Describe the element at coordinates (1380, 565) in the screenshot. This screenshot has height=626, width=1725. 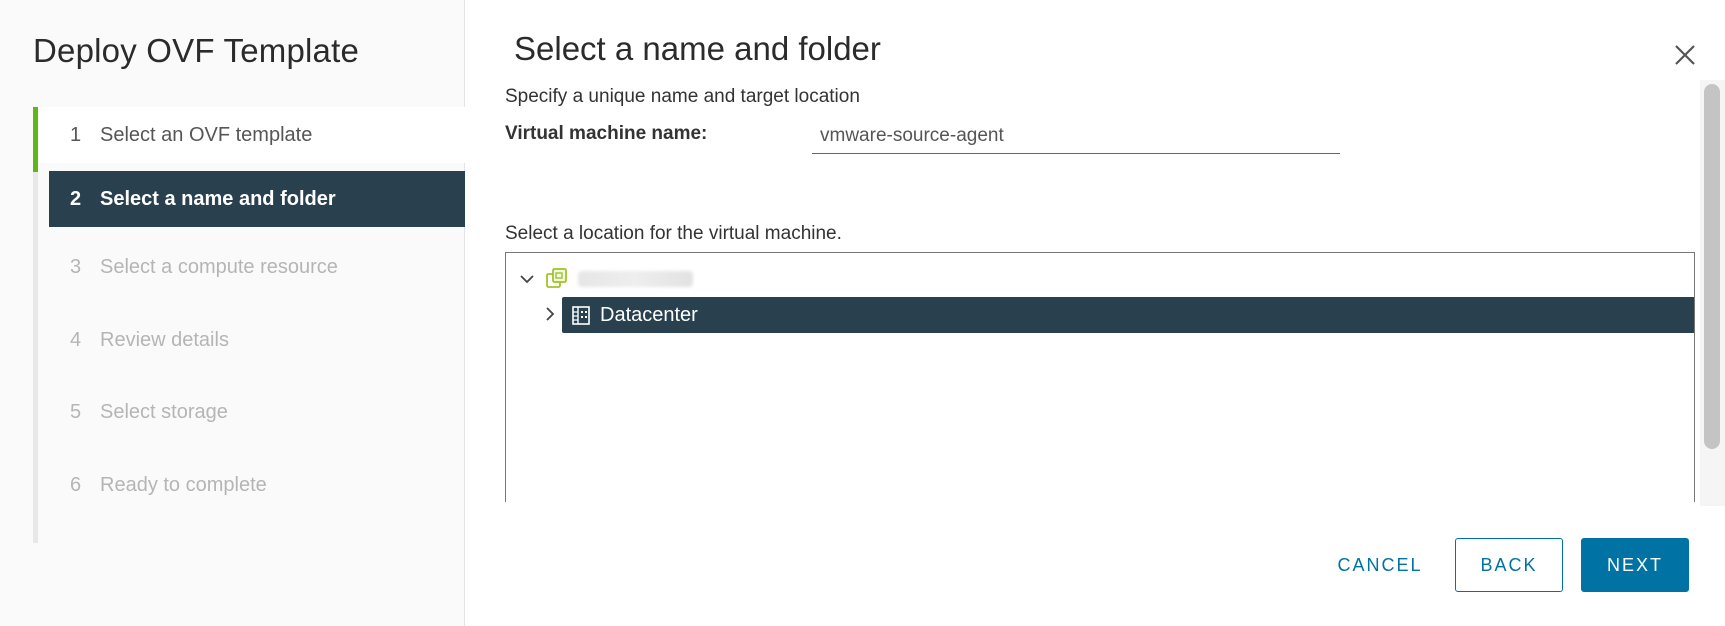
I see `cancel-button: CANCEL` at that location.